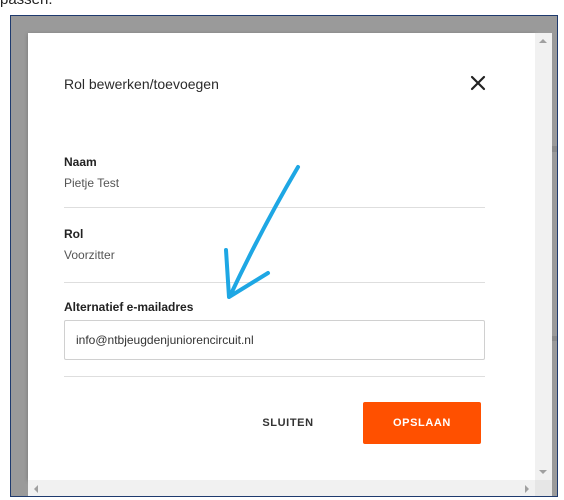 This screenshot has height=500, width=564. Describe the element at coordinates (543, 472) in the screenshot. I see `scroll-down-icon` at that location.